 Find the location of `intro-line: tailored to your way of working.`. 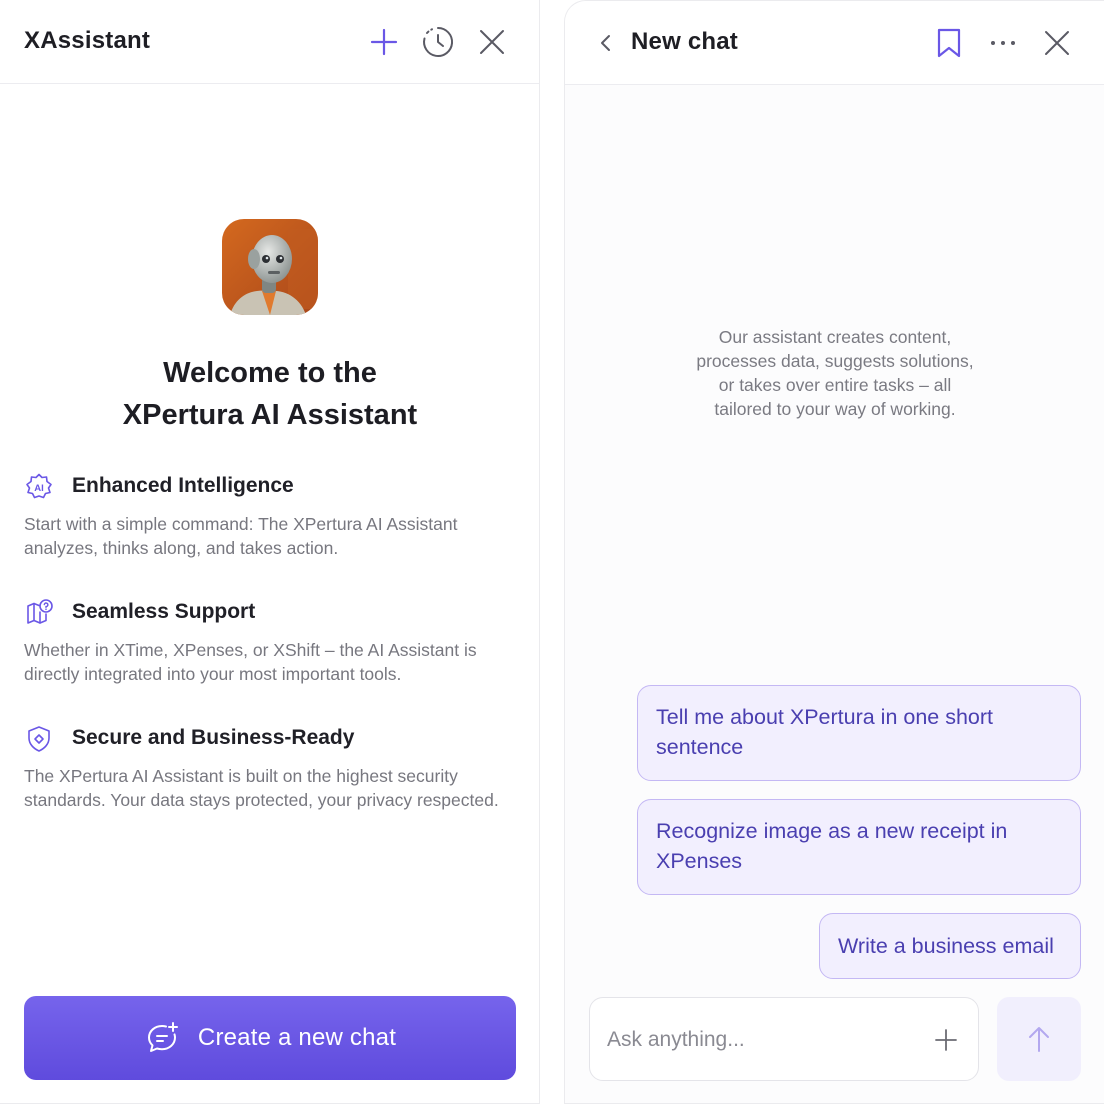

intro-line: tailored to your way of working. is located at coordinates (835, 409).